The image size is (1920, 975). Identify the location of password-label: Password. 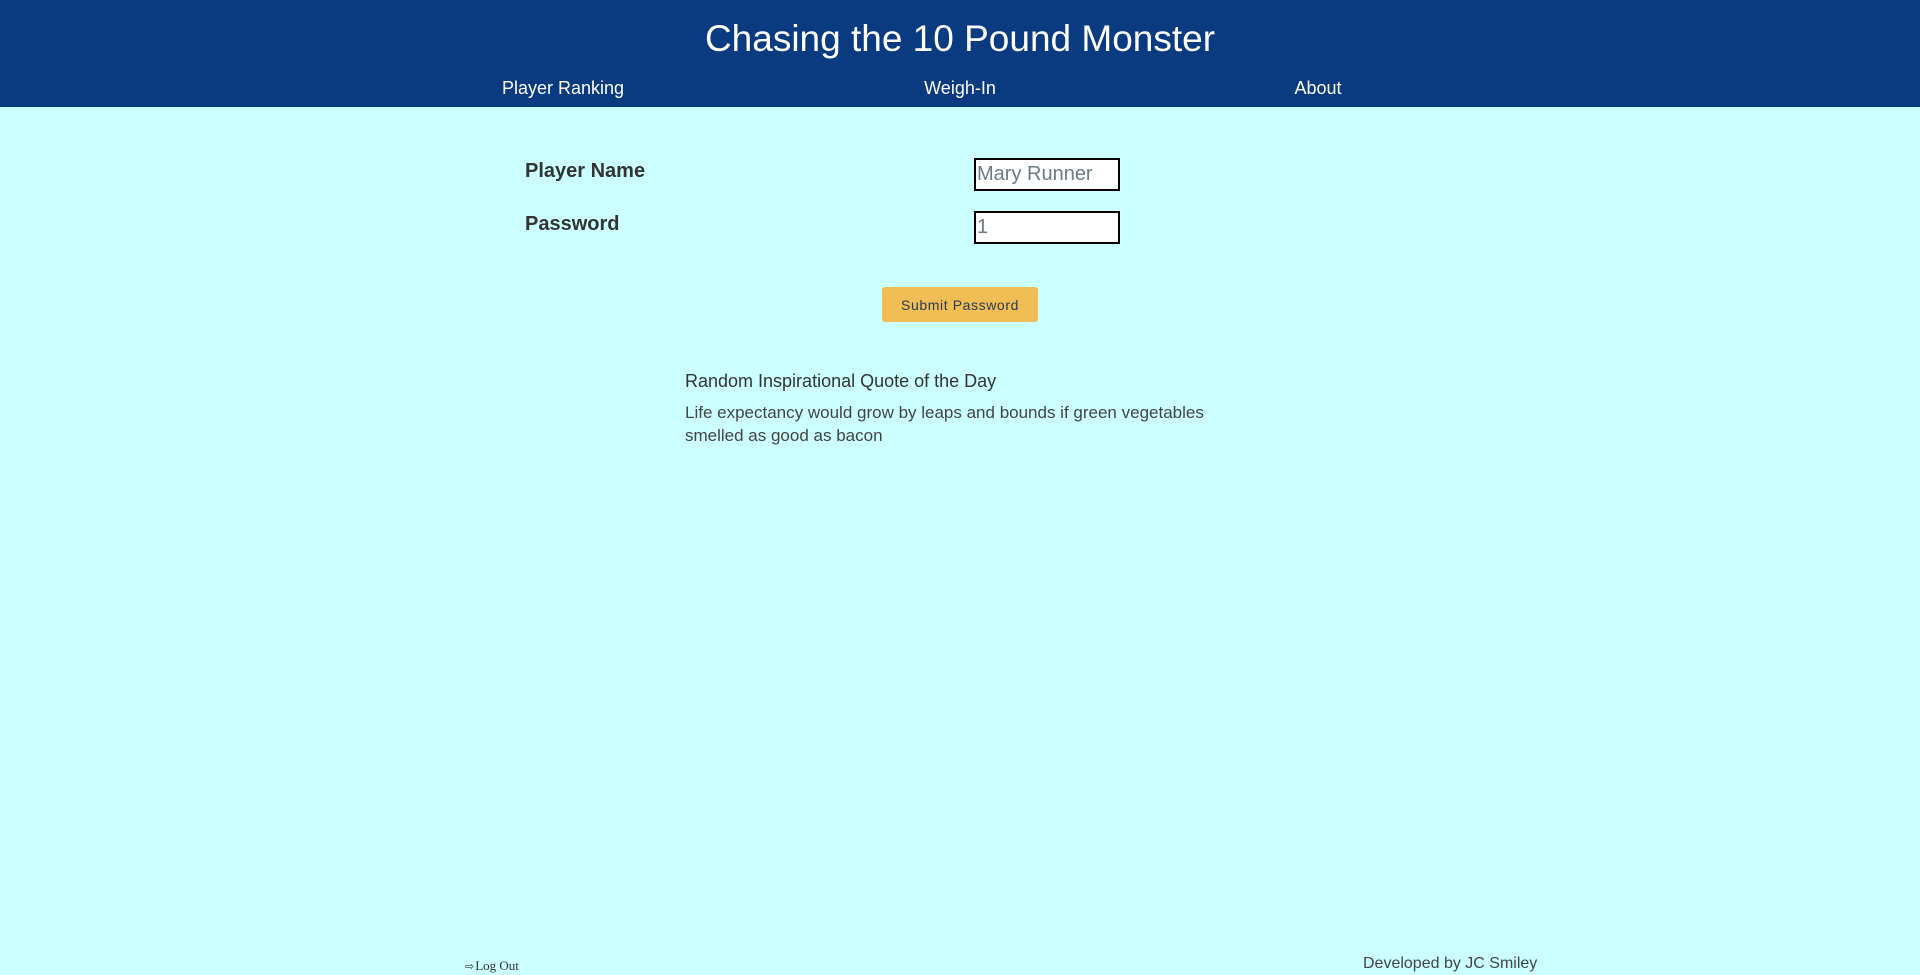
(572, 224).